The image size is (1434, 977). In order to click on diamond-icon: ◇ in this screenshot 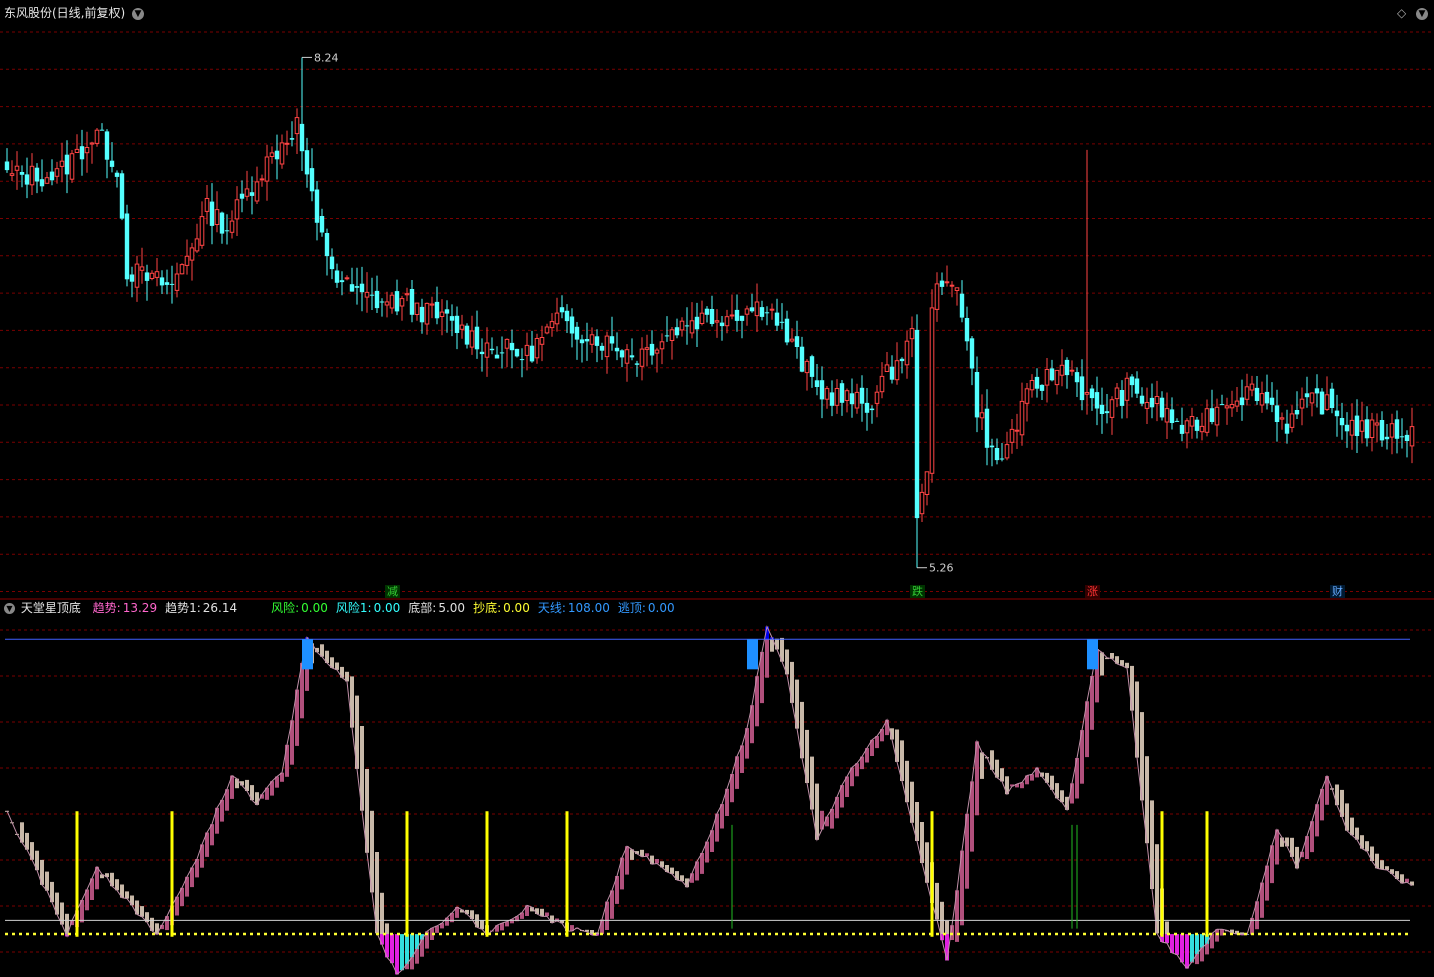, I will do `click(1401, 13)`.